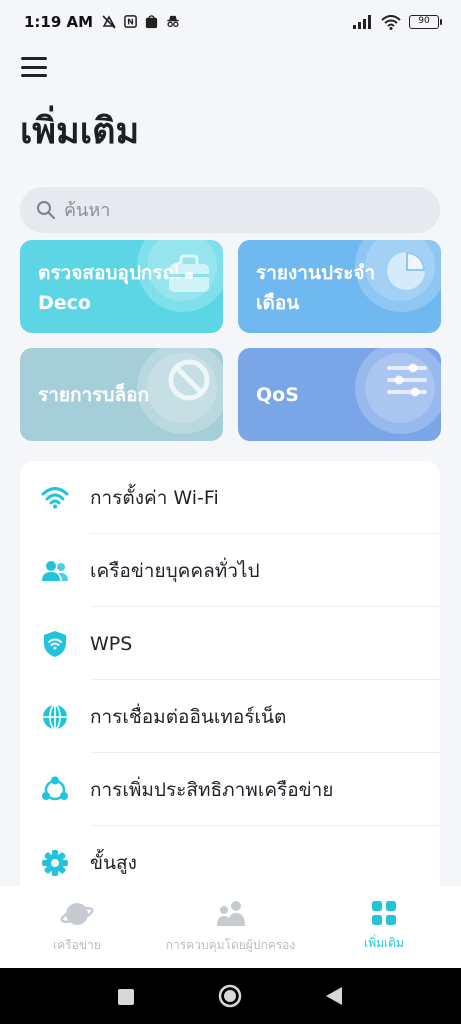  Describe the element at coordinates (230, 913) in the screenshot. I see `family-icon` at that location.